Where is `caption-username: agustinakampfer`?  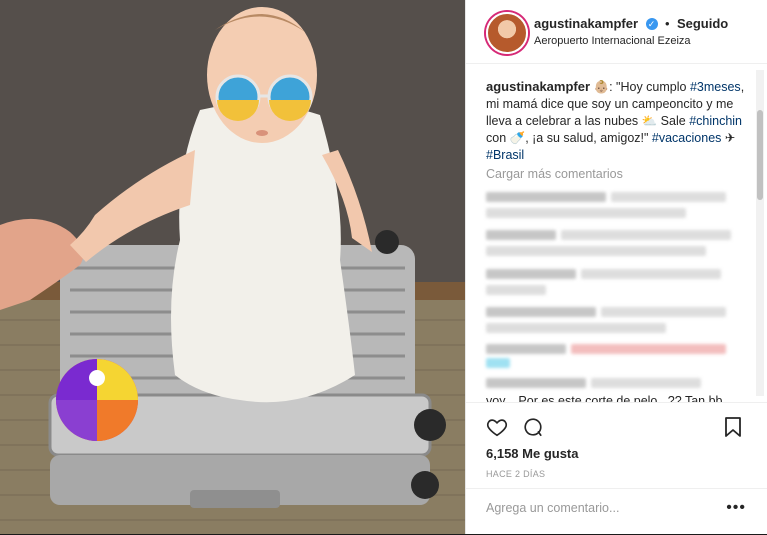
caption-username: agustinakampfer is located at coordinates (538, 86).